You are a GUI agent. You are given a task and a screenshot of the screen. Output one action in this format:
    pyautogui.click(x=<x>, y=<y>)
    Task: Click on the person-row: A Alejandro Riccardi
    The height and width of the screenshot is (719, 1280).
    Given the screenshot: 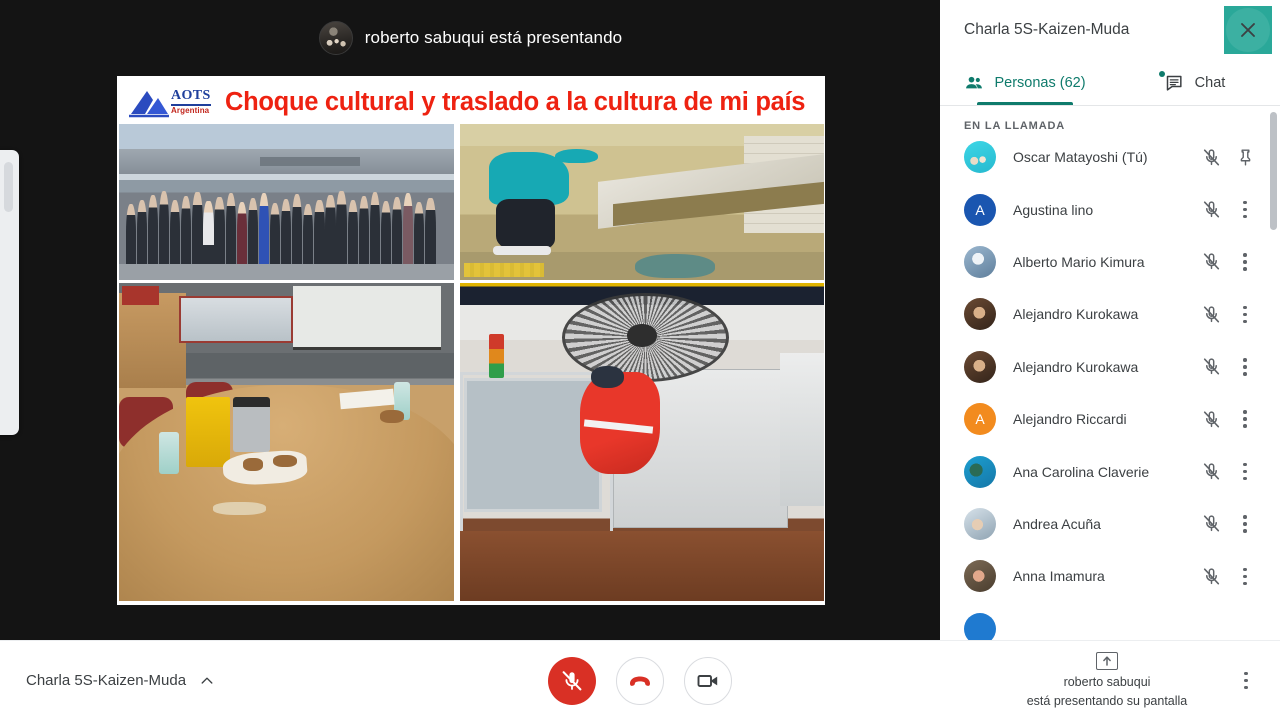 What is the action you would take?
    pyautogui.click(x=1110, y=419)
    